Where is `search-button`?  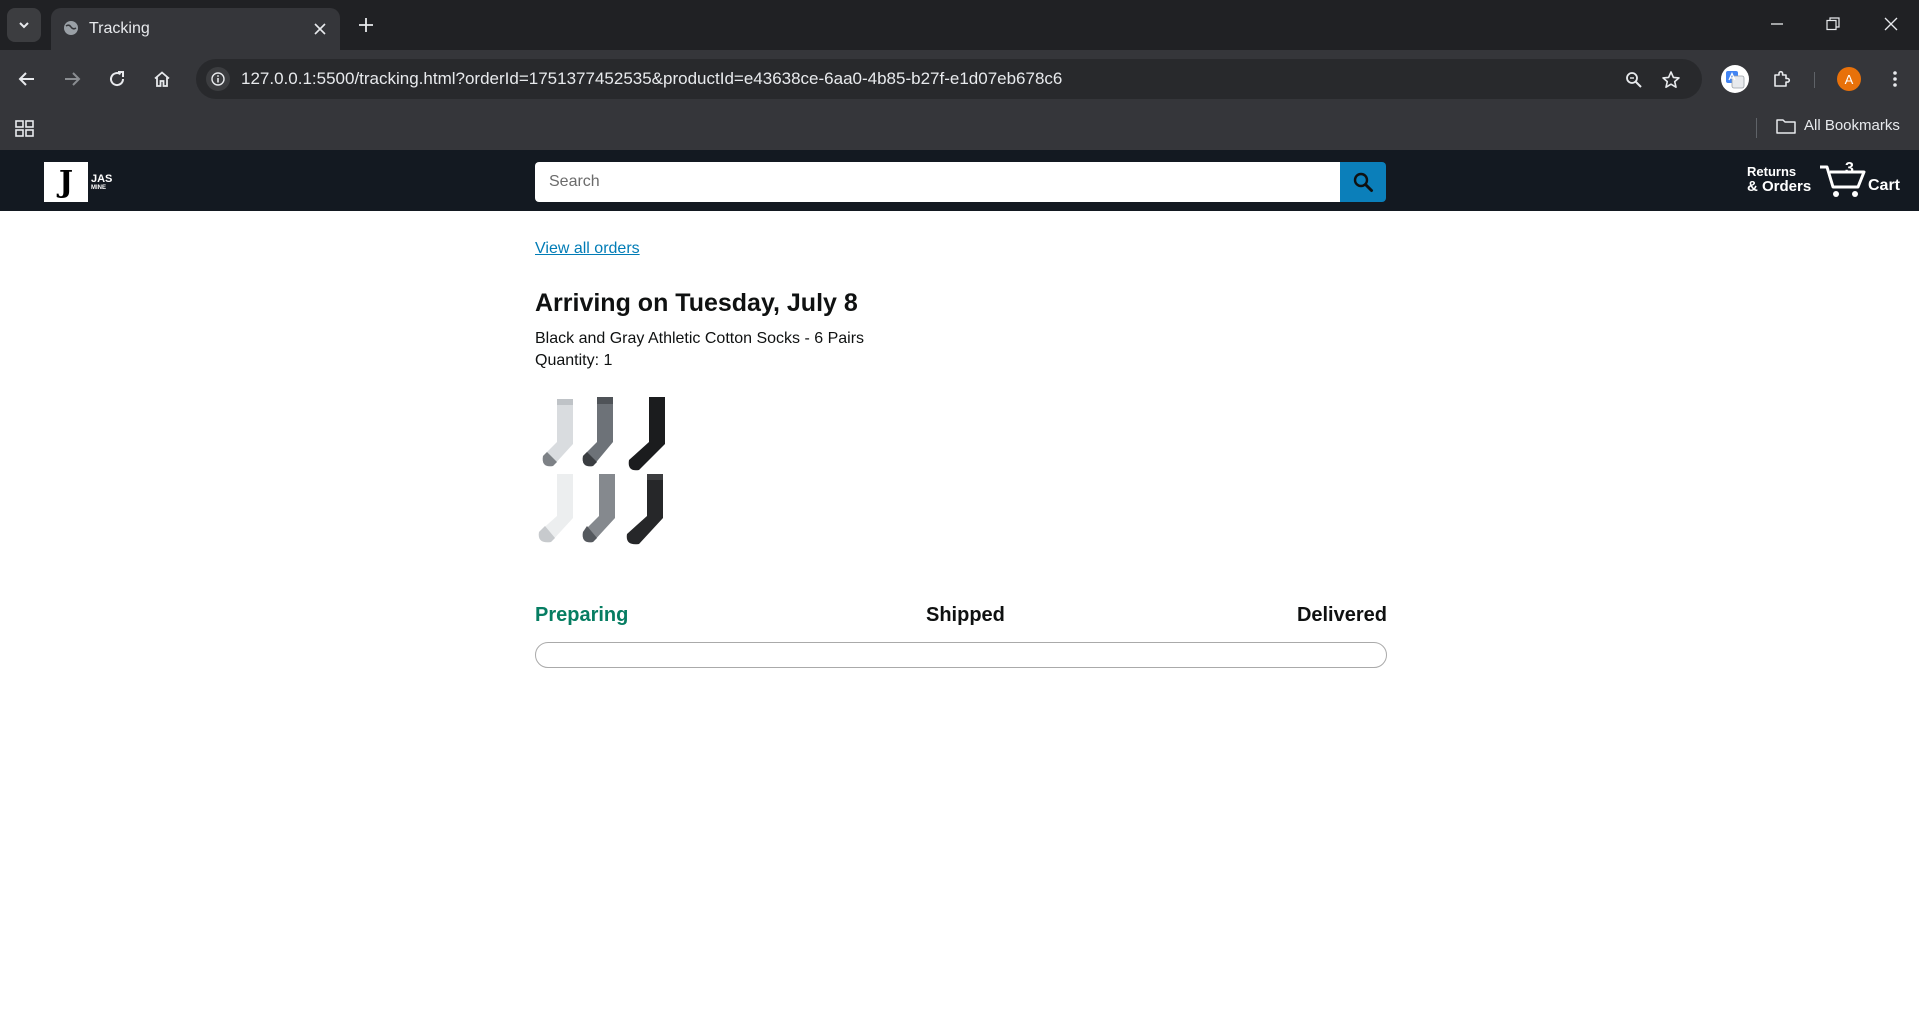
search-button is located at coordinates (1363, 182).